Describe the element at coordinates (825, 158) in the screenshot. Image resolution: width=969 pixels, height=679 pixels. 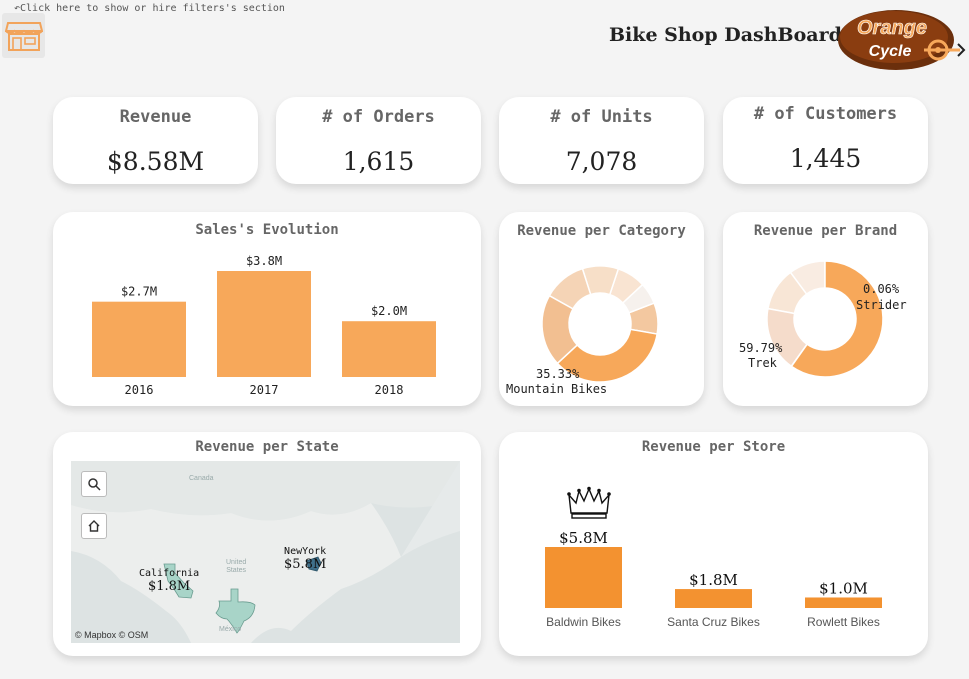
I see `kpi-value: 1,445` at that location.